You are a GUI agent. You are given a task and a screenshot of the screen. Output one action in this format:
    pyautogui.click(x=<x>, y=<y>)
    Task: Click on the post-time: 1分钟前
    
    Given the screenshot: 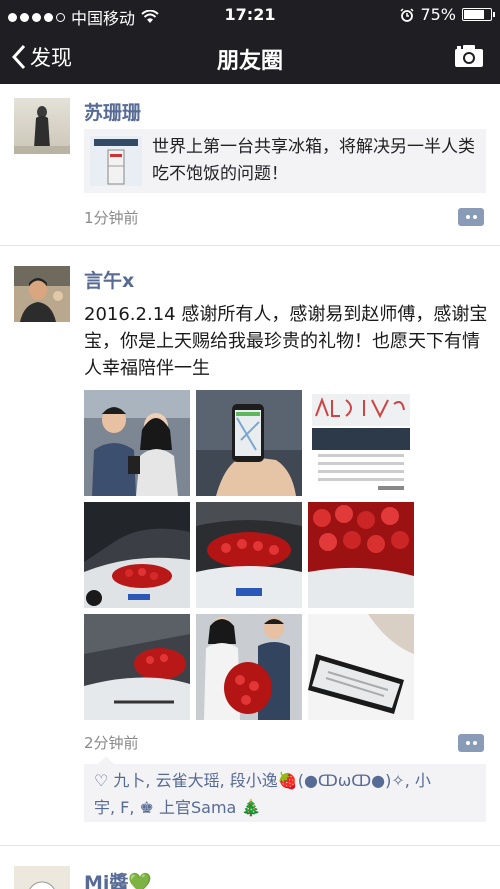 What is the action you would take?
    pyautogui.click(x=111, y=218)
    